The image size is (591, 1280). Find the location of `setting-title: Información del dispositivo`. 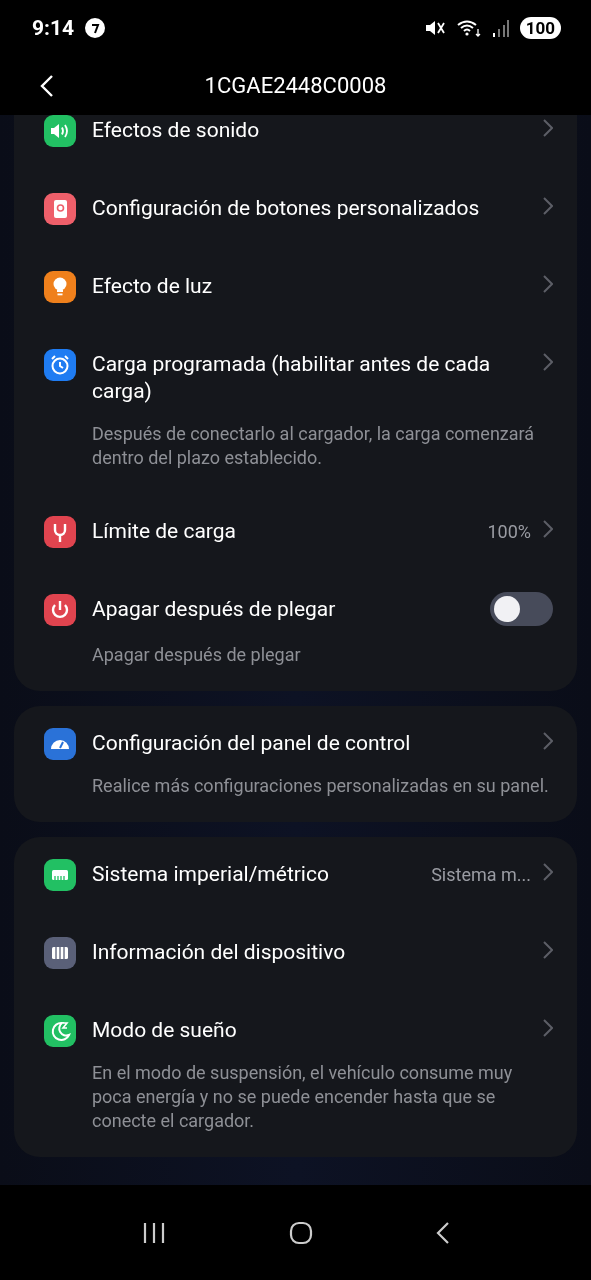

setting-title: Información del dispositivo is located at coordinates (219, 952).